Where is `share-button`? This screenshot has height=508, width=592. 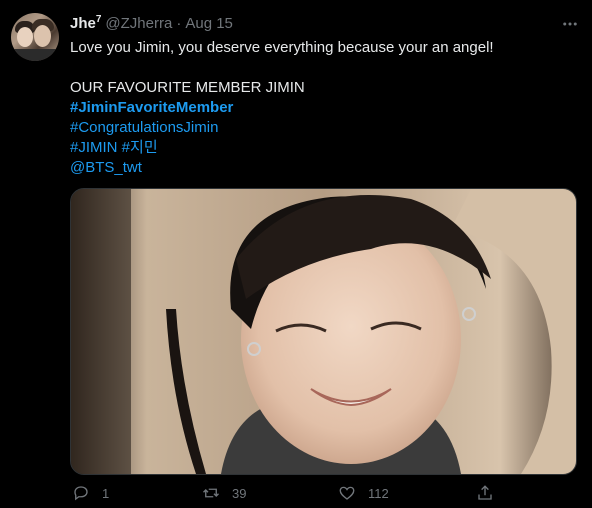 share-button is located at coordinates (485, 493).